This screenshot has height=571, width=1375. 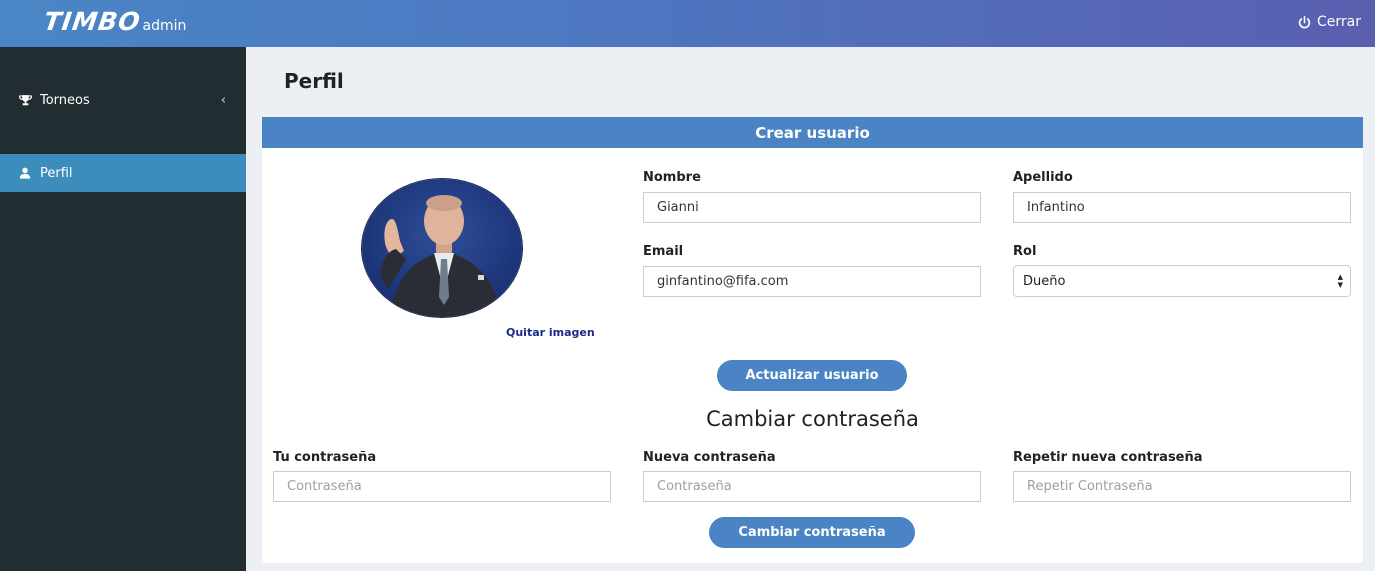 What do you see at coordinates (92, 21) in the screenshot?
I see `brand-name: TIMBO` at bounding box center [92, 21].